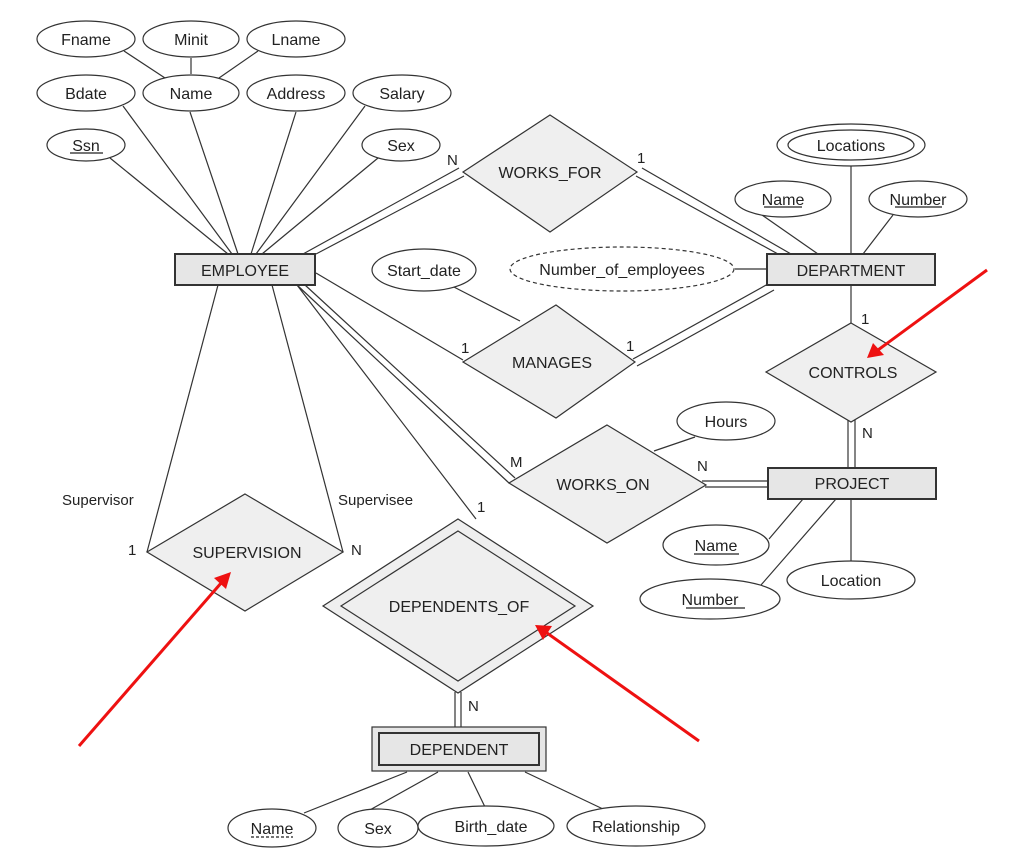  I want to click on line-address-employee, so click(273, 183).